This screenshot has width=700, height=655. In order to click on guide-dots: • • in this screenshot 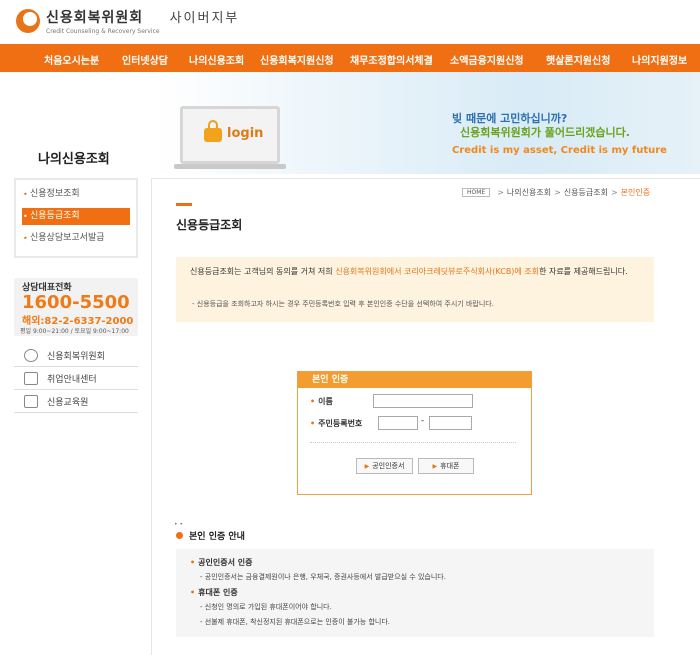, I will do `click(178, 524)`.